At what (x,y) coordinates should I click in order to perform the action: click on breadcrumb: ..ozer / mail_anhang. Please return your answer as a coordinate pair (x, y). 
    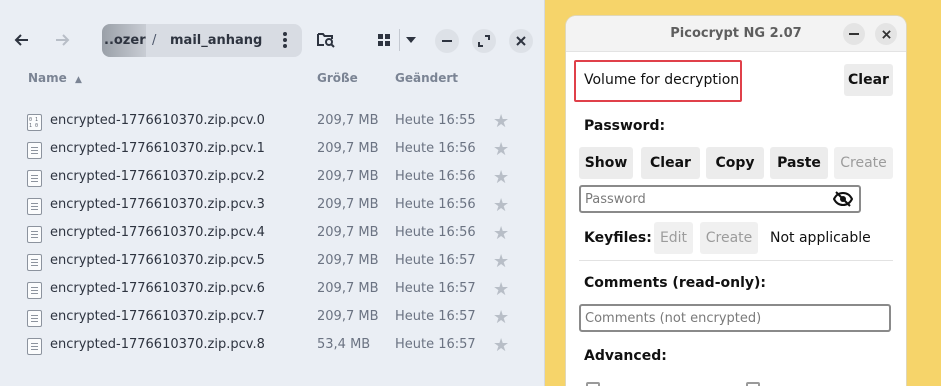
    Looking at the image, I should click on (202, 40).